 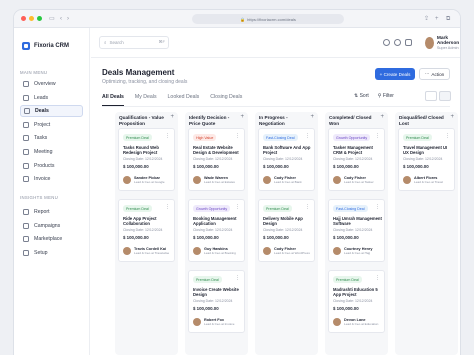 I want to click on forward-icon: ›, so click(x=68, y=19).